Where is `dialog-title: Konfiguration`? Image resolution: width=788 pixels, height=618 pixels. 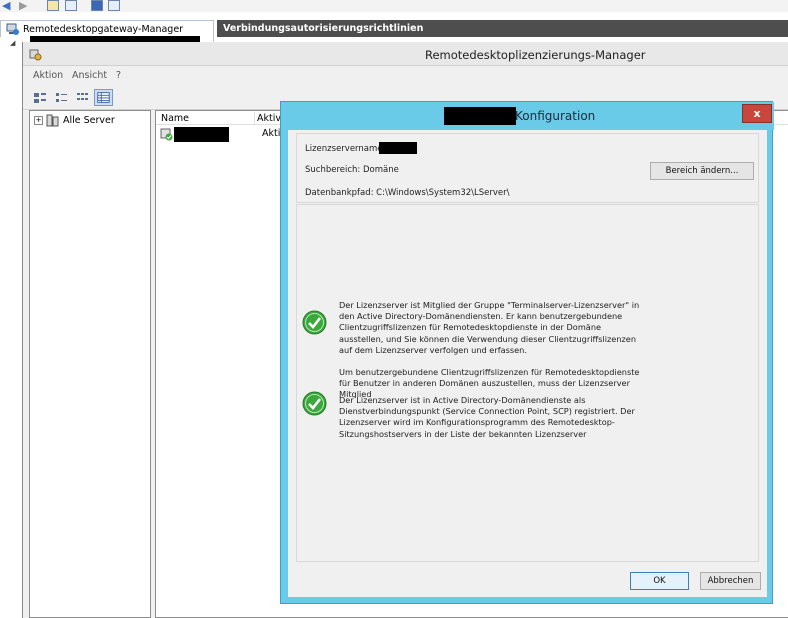
dialog-title: Konfiguration is located at coordinates (555, 116).